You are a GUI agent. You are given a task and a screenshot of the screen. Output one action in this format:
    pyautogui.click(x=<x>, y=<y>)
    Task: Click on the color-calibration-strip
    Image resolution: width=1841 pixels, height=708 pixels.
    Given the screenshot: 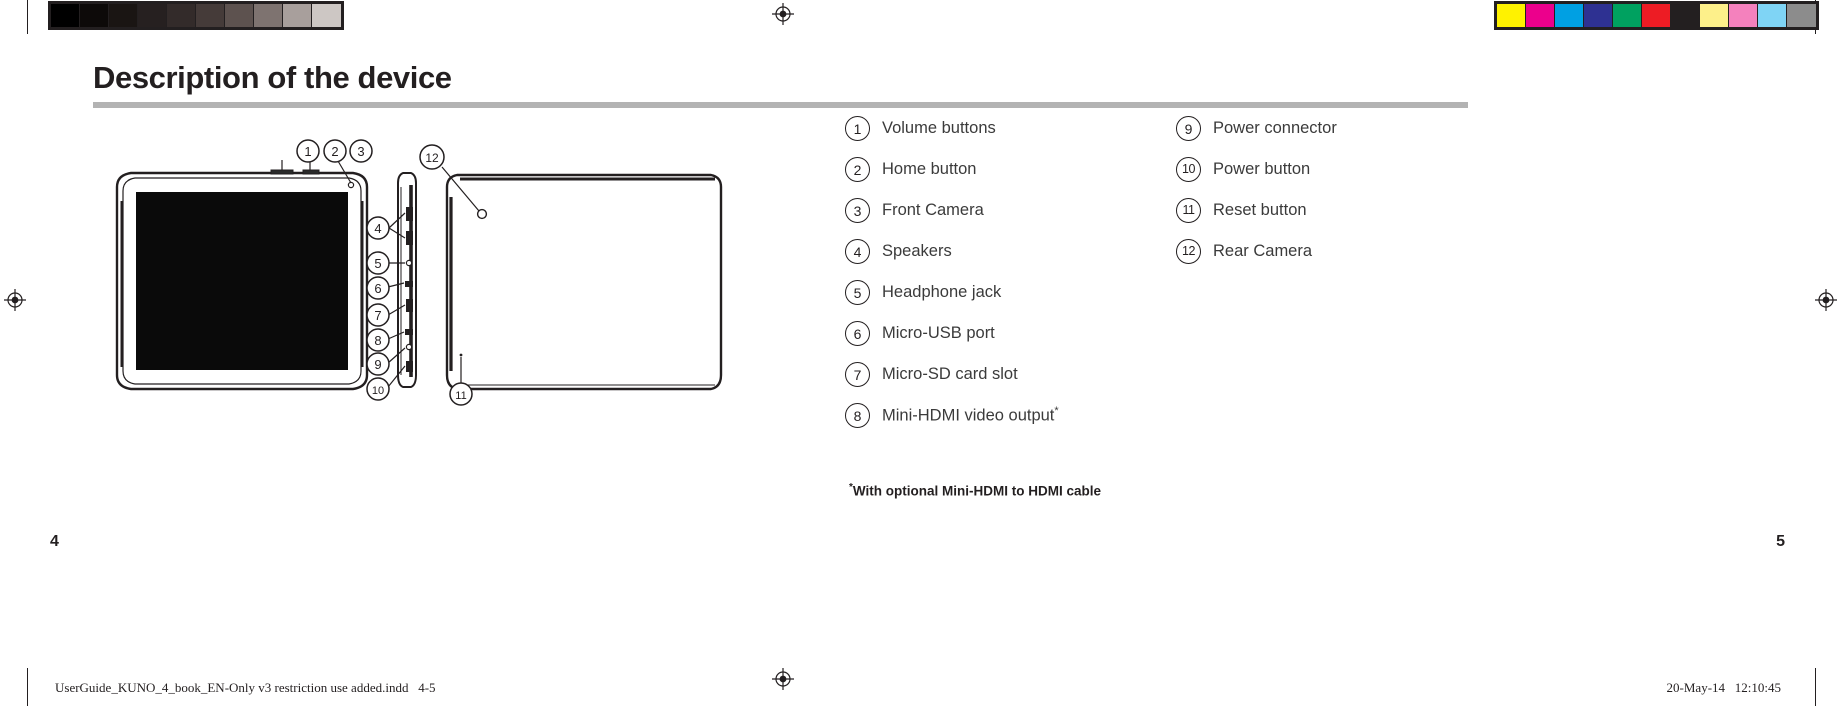 What is the action you would take?
    pyautogui.click(x=1656, y=15)
    